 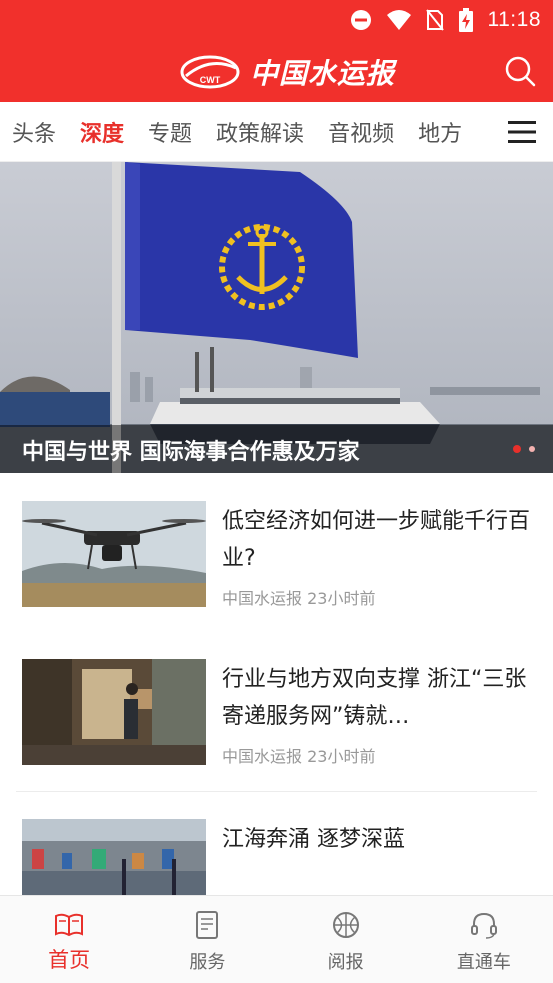 What do you see at coordinates (345, 925) in the screenshot?
I see `basketball-icon` at bounding box center [345, 925].